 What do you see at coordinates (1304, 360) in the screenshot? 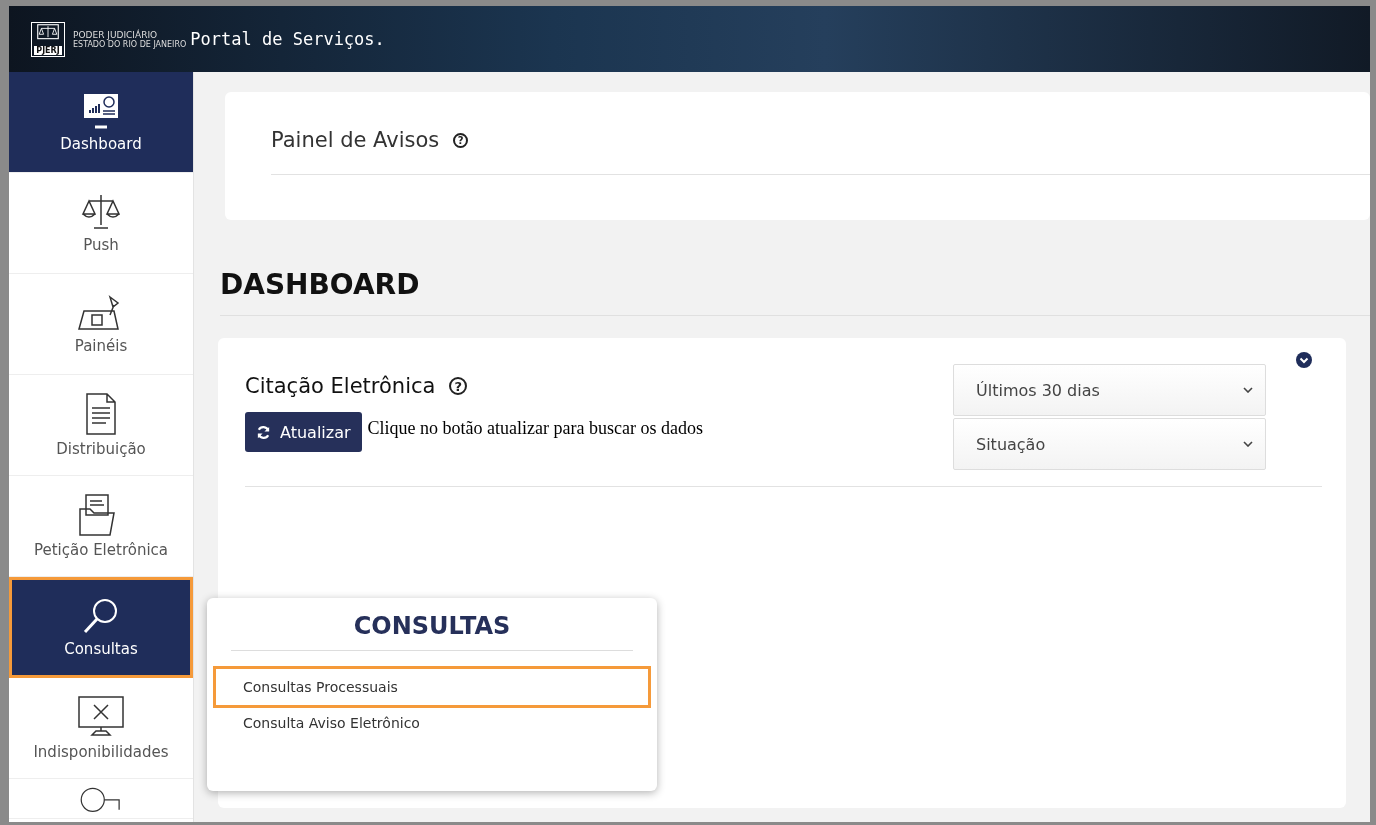
I see `chevron-down-circle-icon` at bounding box center [1304, 360].